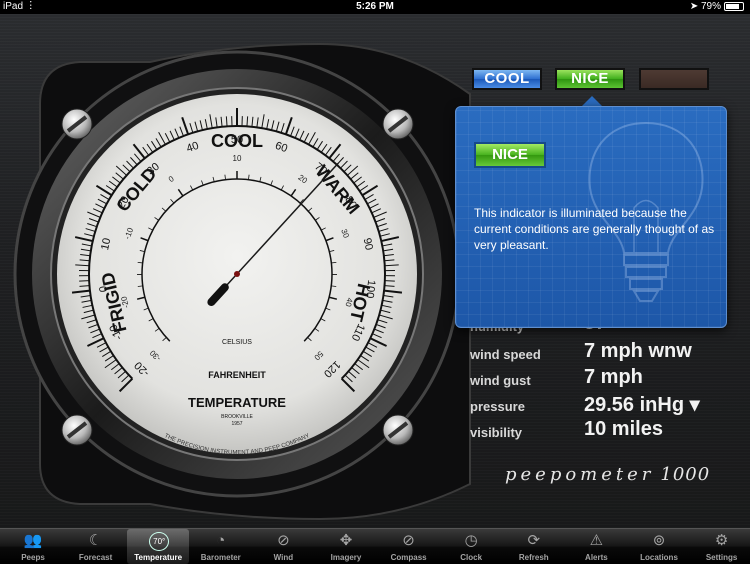  Describe the element at coordinates (237, 342) in the screenshot. I see `celsius-label: CELSIUS` at that location.